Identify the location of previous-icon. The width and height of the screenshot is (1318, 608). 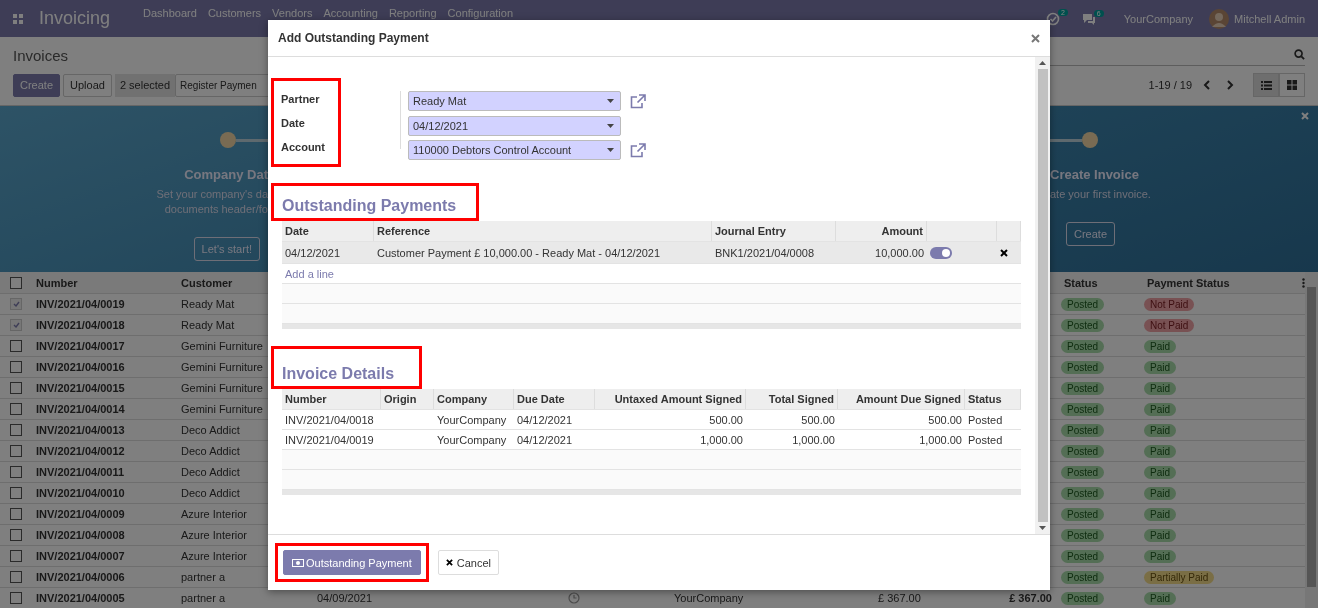
(1207, 85).